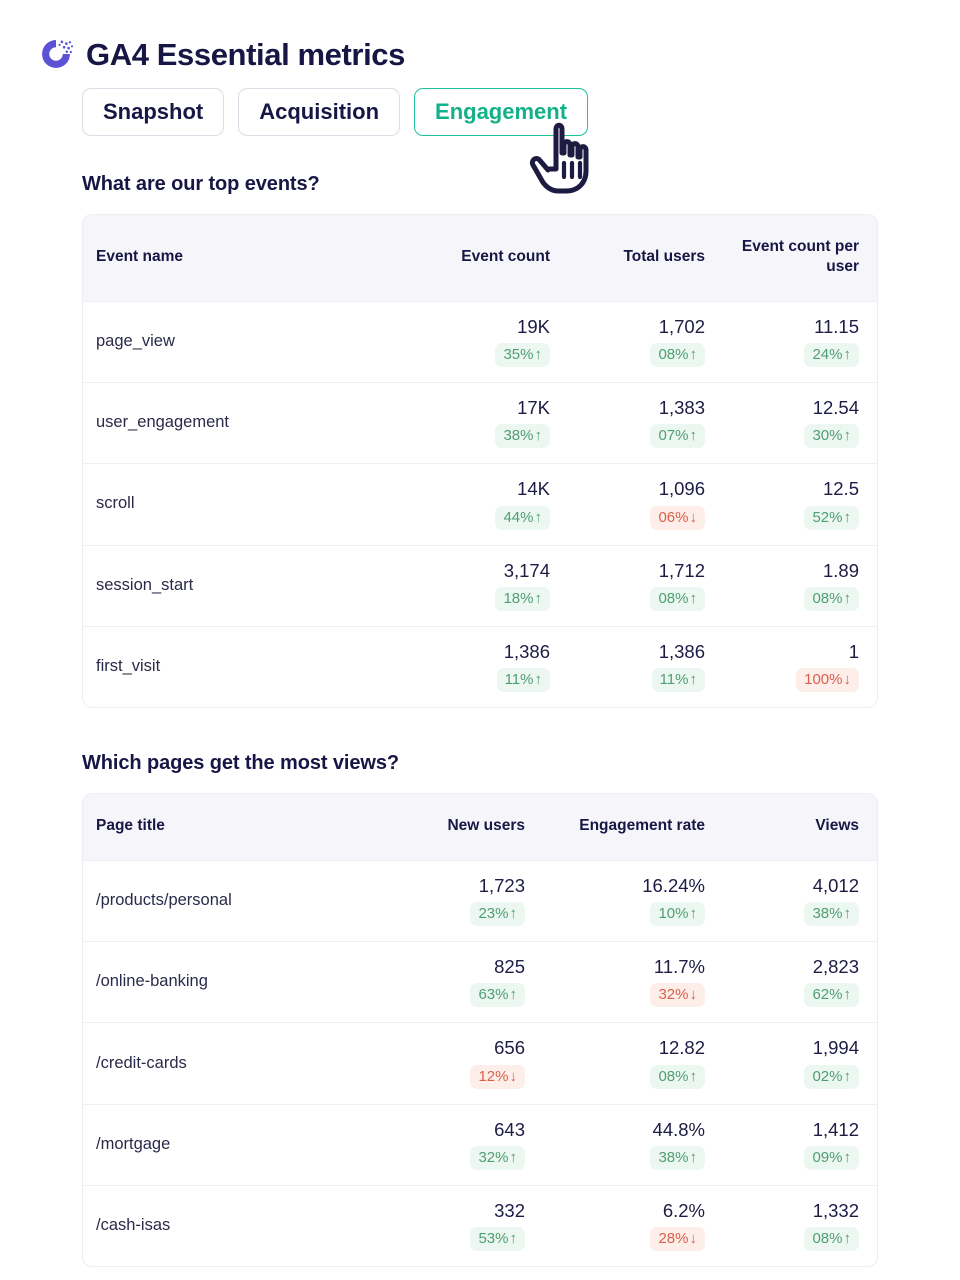 Image resolution: width=960 pixels, height=1280 pixels. Describe the element at coordinates (827, 436) in the screenshot. I see `delta-value: 30%` at that location.